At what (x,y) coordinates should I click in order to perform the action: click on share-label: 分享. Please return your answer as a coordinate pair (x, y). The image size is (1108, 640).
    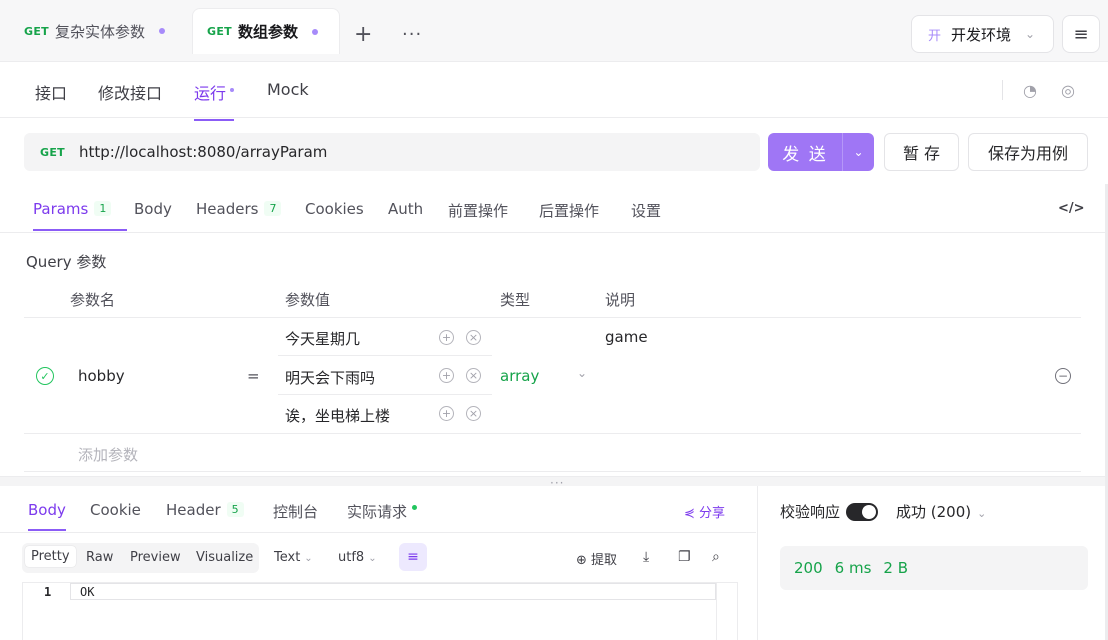
    Looking at the image, I should click on (712, 513).